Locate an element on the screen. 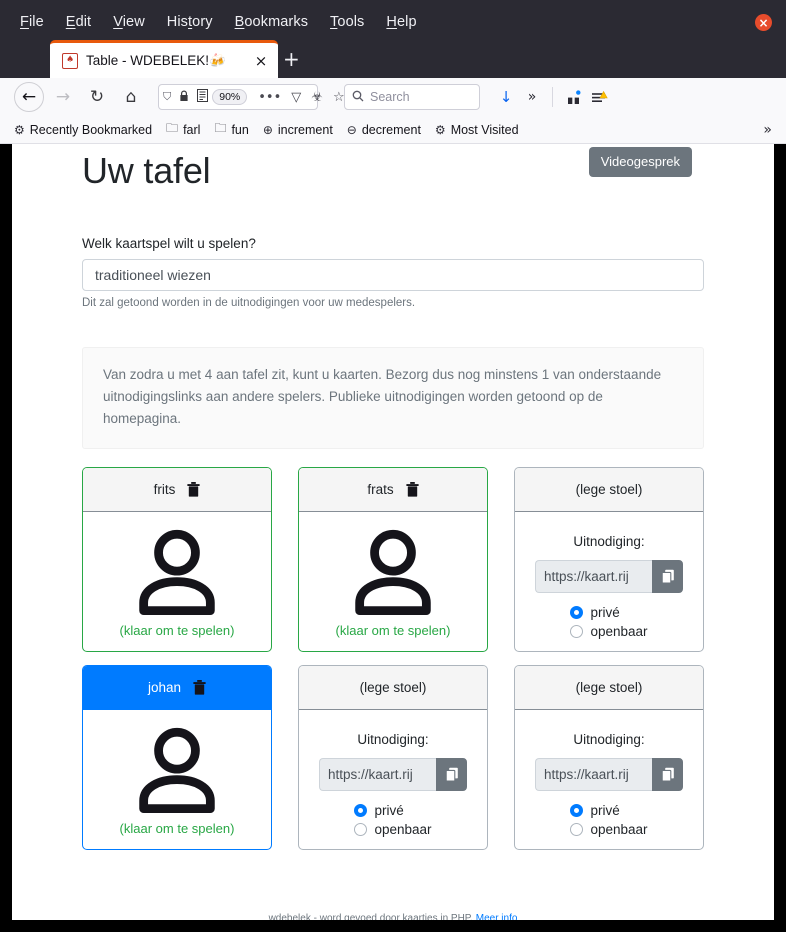 The height and width of the screenshot is (932, 786). downloads-icon: ↓ is located at coordinates (506, 97).